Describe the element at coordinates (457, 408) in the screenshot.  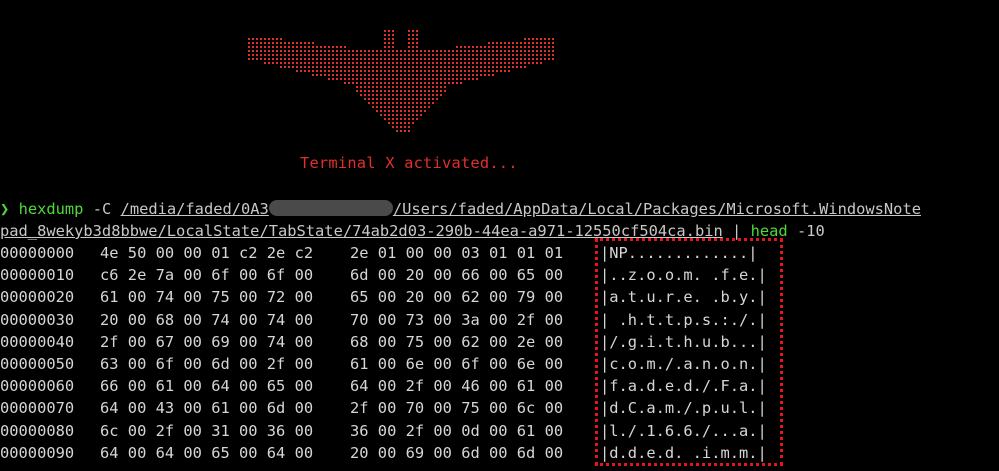
I see `dump-hex-right: 2f 00 70 00 75 00 6c 00` at that location.